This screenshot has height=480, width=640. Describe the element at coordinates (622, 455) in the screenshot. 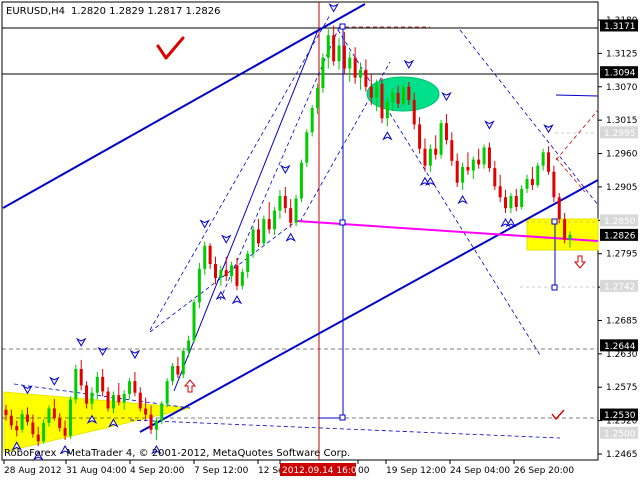

I see `y-tick-label: 1.2465` at that location.